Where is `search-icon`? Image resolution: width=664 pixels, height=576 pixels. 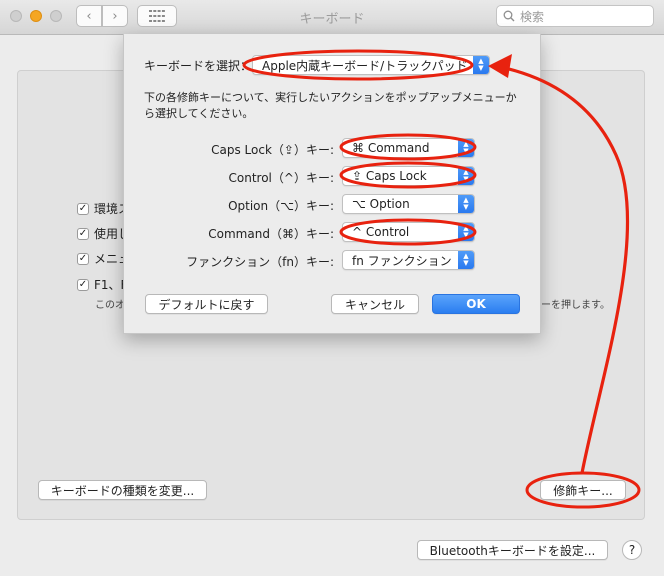 search-icon is located at coordinates (509, 16).